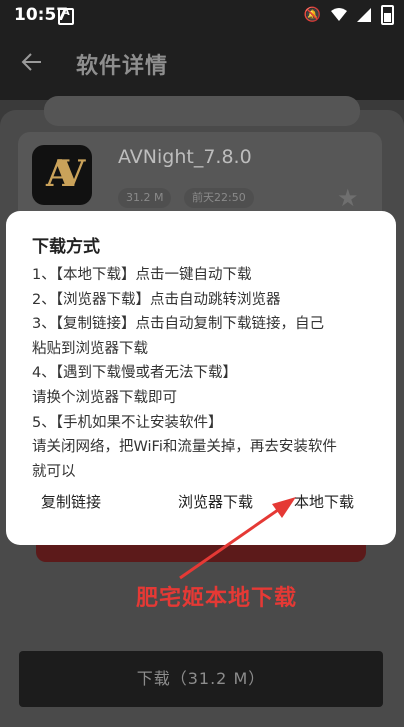 The width and height of the screenshot is (404, 727). What do you see at coordinates (32, 62) in the screenshot?
I see `back-arrow-icon` at bounding box center [32, 62].